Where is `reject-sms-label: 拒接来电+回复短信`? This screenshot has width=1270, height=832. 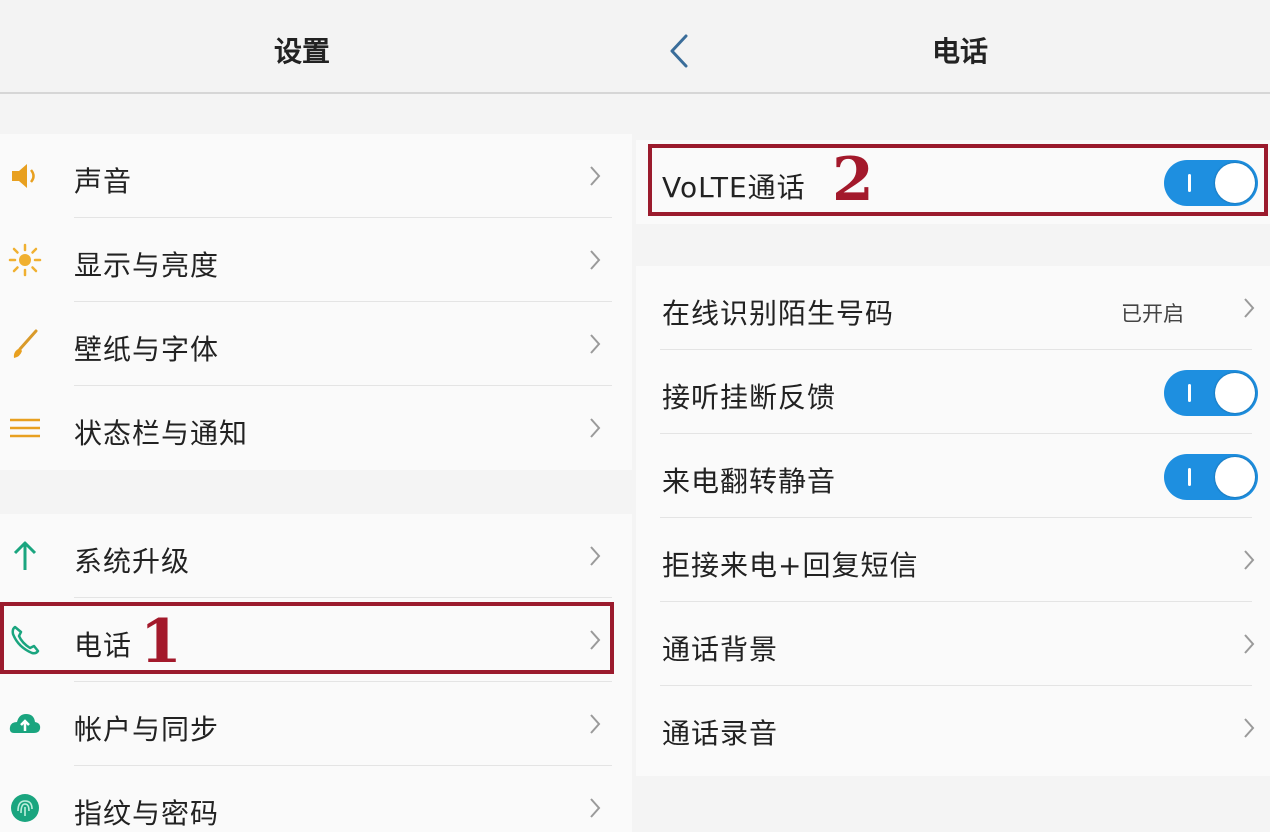 reject-sms-label: 拒接来电+回复短信 is located at coordinates (790, 565).